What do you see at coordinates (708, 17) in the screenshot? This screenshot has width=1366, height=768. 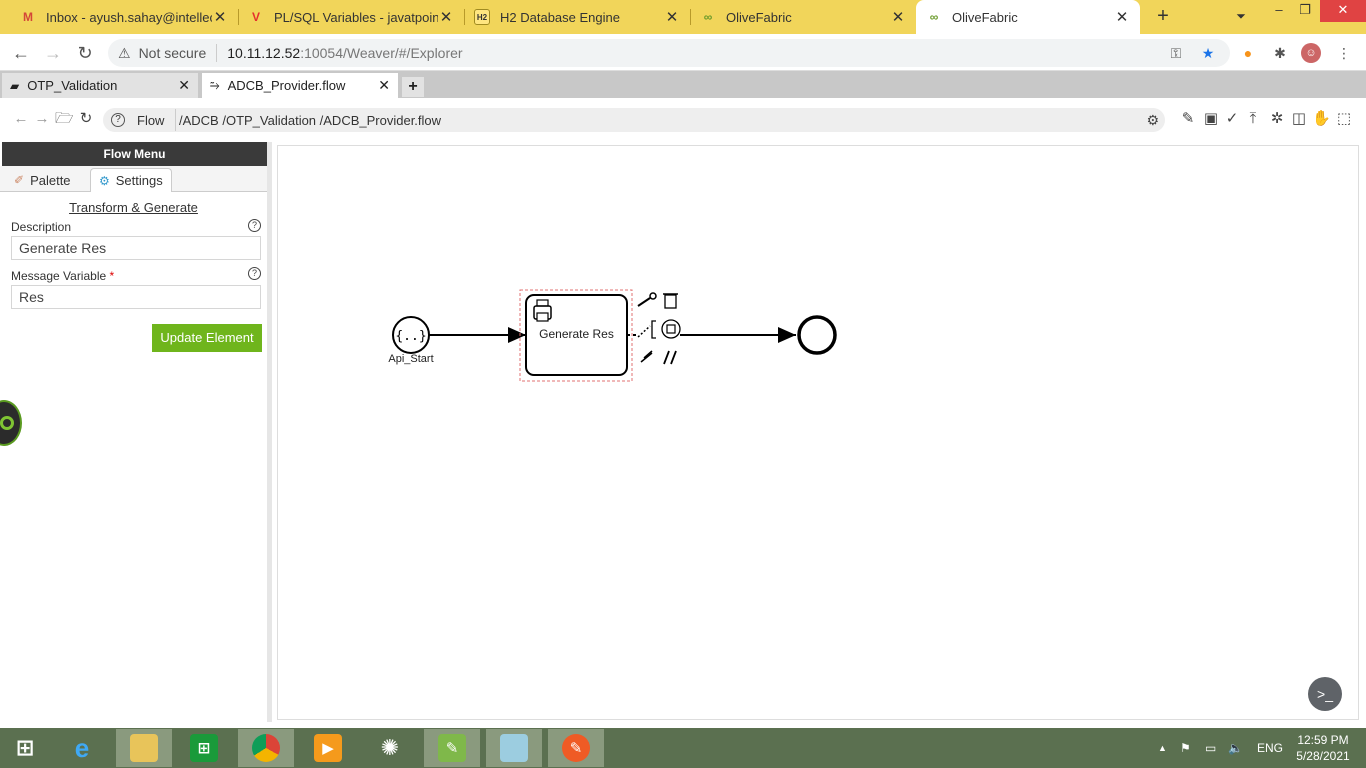 I see `olive-icon: ∞` at bounding box center [708, 17].